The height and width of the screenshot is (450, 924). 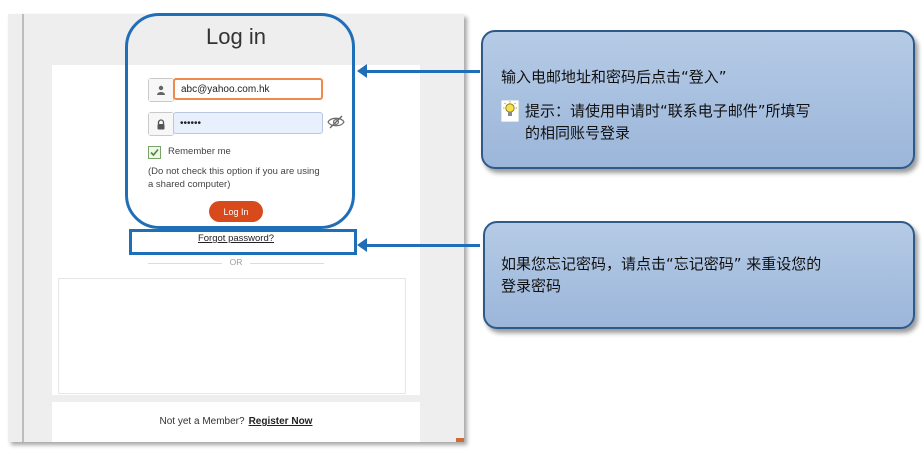 I want to click on lightbulb-icon, so click(x=510, y=111).